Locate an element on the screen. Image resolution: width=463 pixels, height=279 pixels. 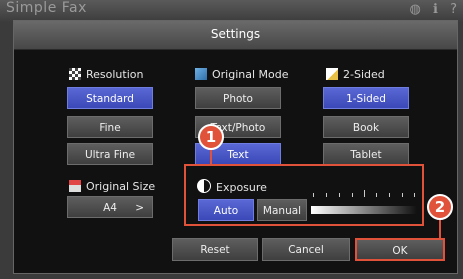
original-size-value: A4 is located at coordinates (110, 208).